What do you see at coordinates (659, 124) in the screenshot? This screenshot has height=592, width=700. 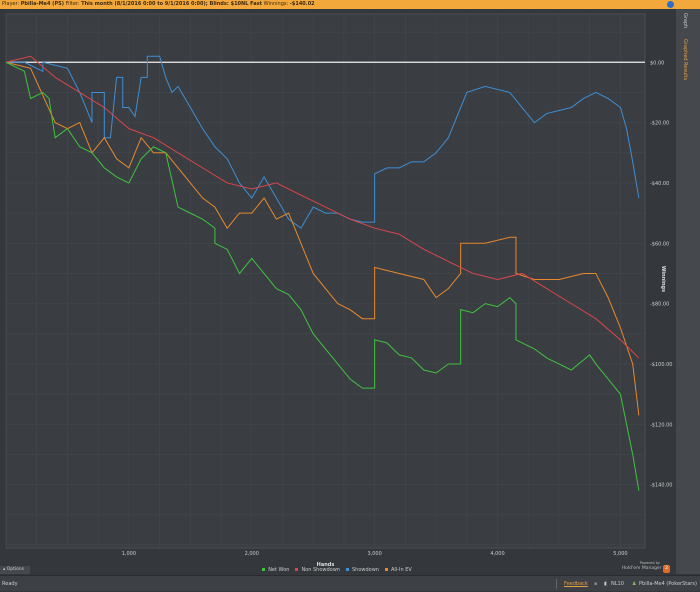 I see `y-tick-label: -$20.00` at bounding box center [659, 124].